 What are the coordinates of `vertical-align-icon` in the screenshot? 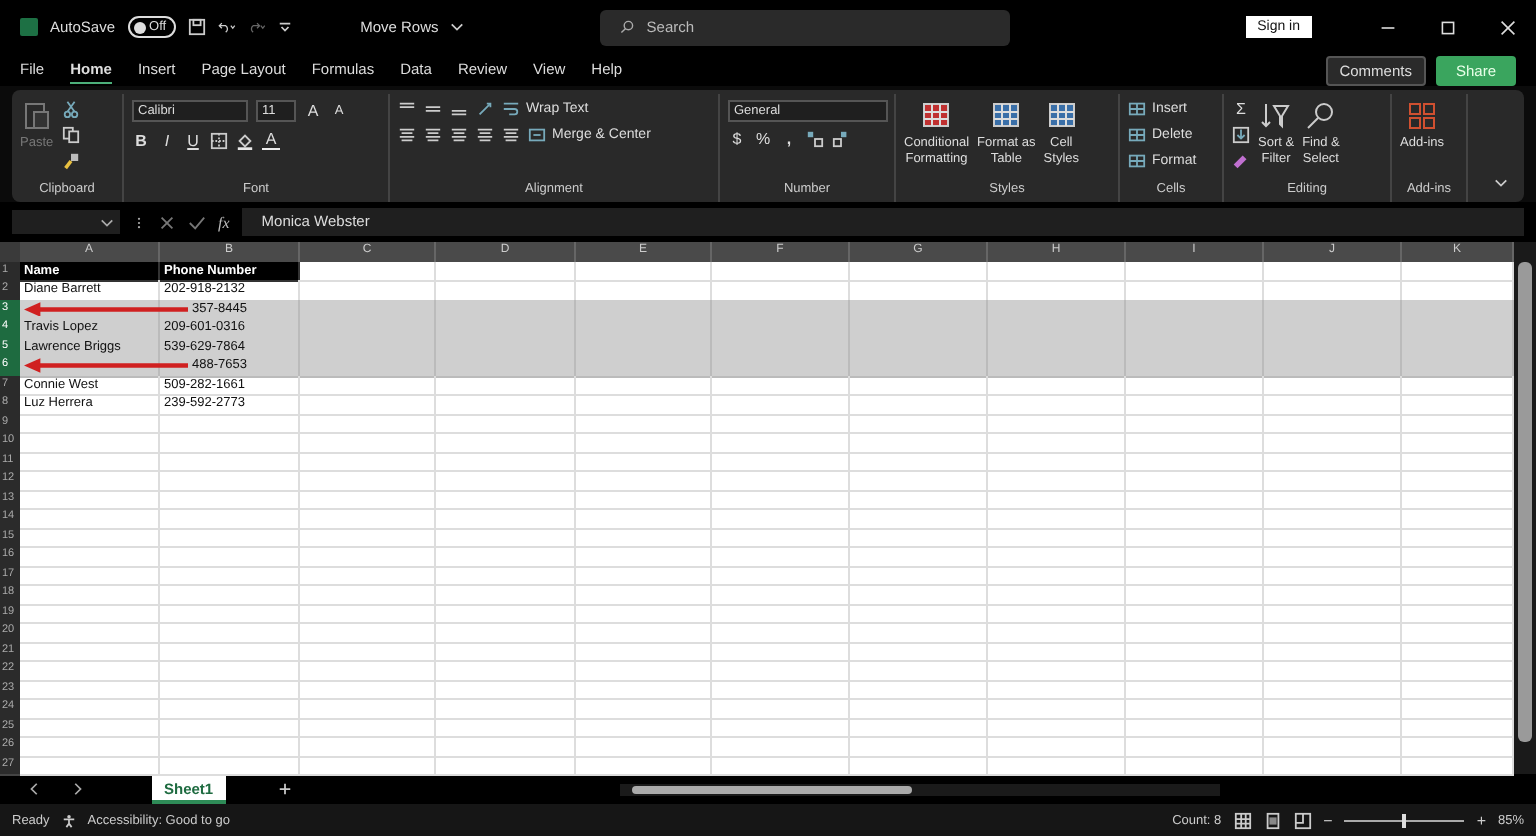 It's located at (433, 109).